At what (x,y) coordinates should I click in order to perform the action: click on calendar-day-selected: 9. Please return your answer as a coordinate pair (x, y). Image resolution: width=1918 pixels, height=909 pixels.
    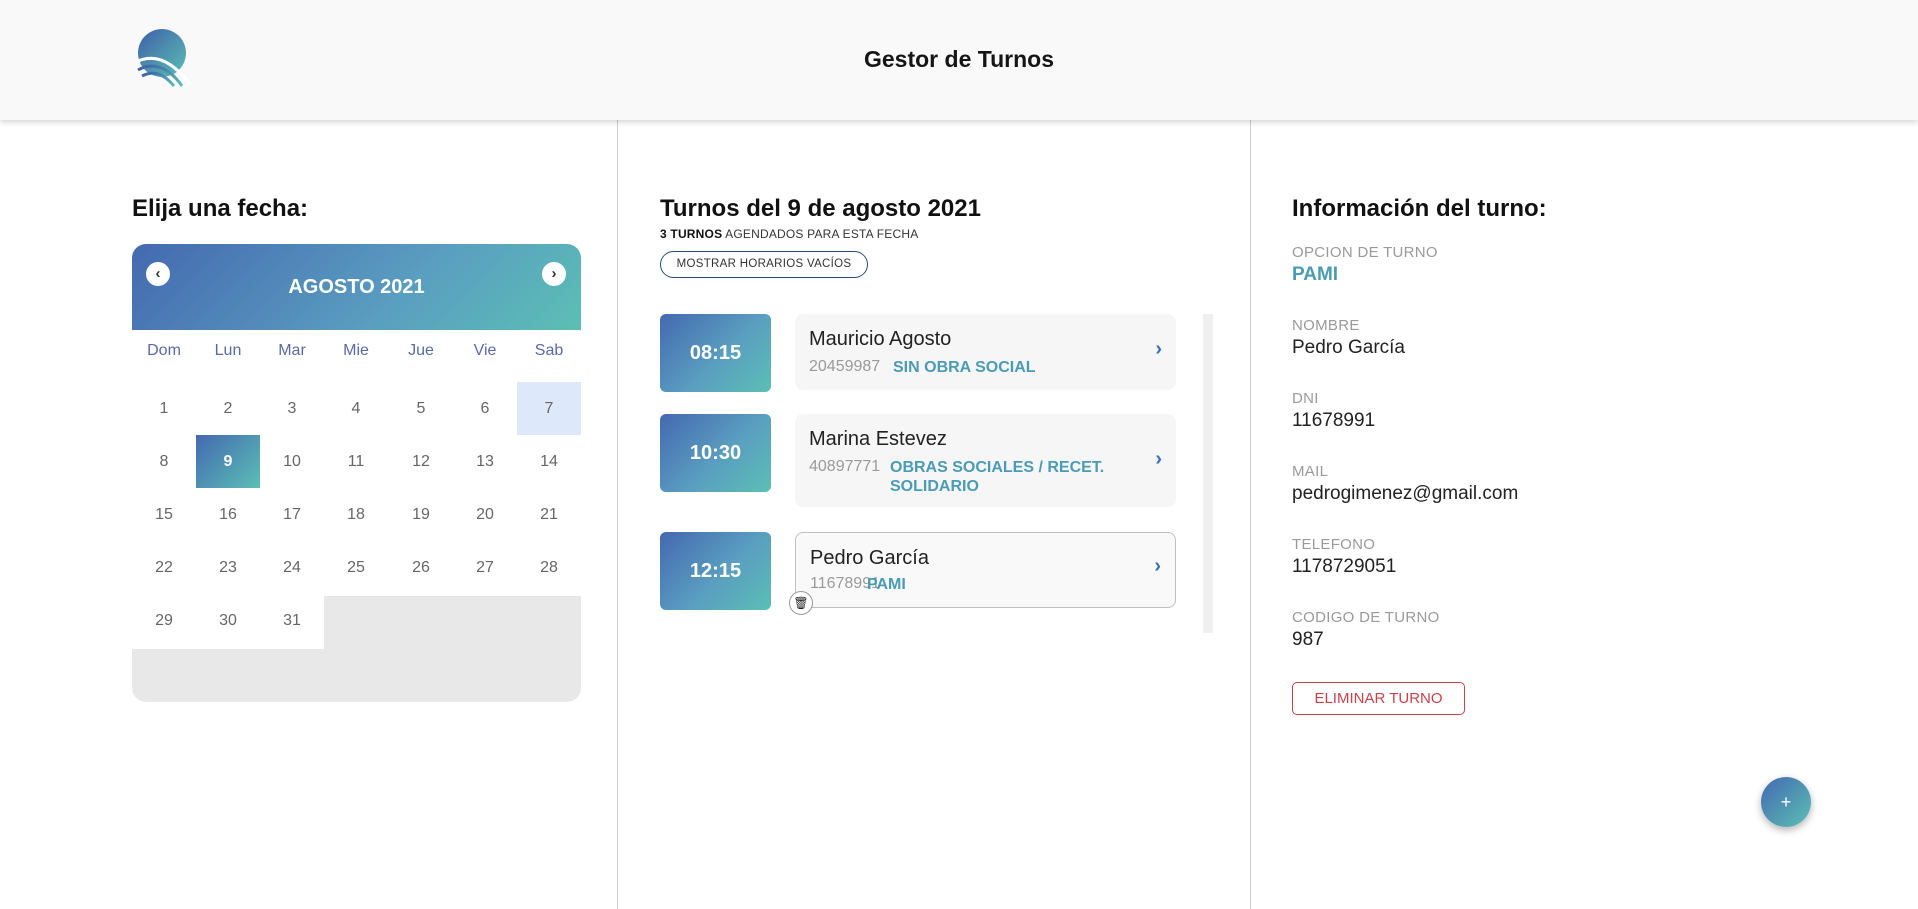
    Looking at the image, I should click on (228, 461).